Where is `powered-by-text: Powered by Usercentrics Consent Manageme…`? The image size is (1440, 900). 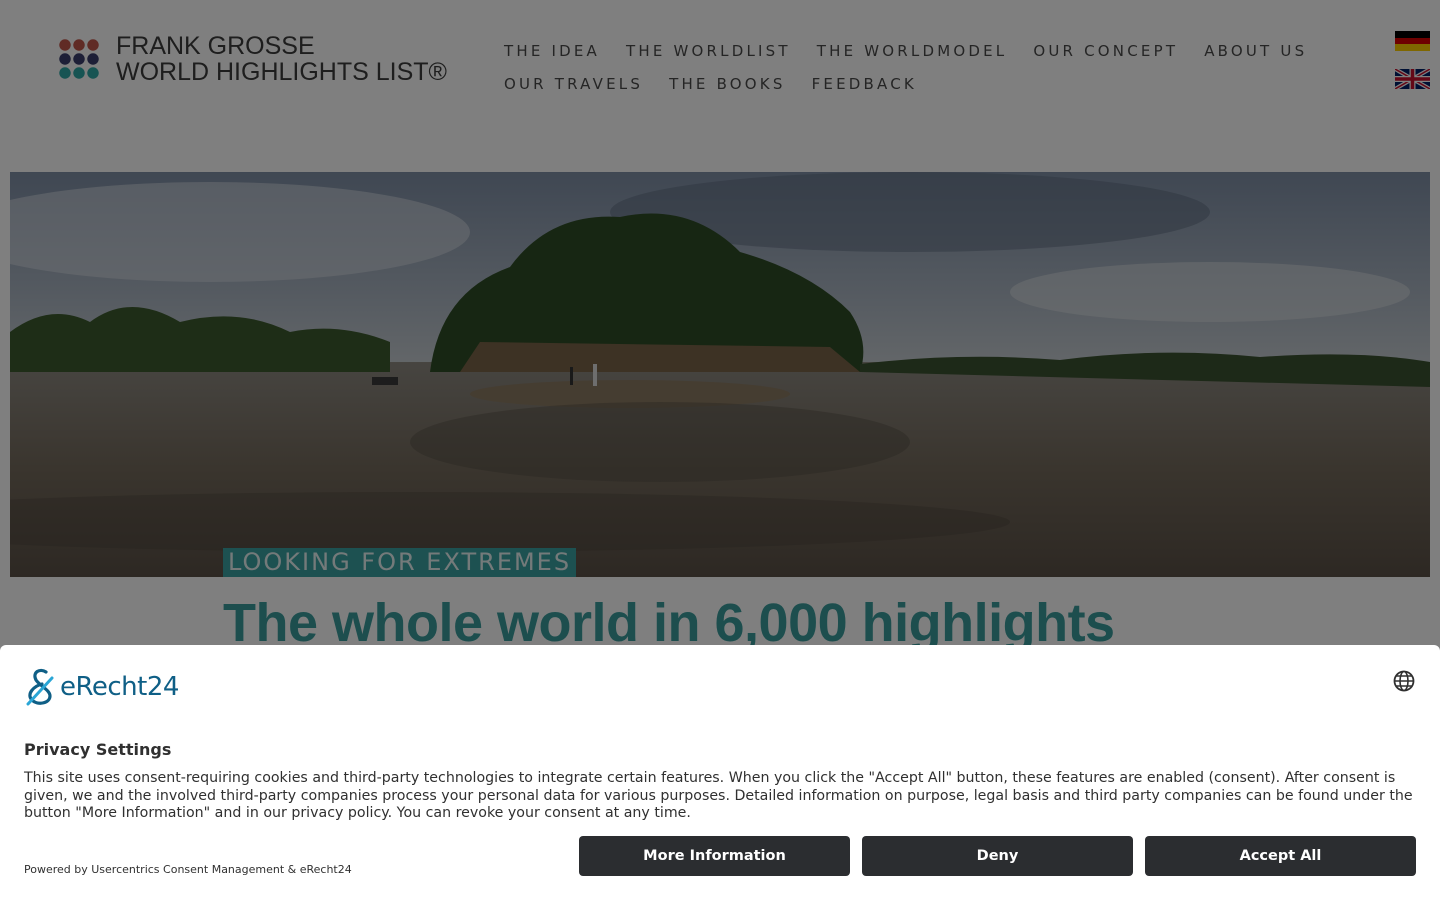 powered-by-text: Powered by Usercentrics Consent Manageme… is located at coordinates (188, 869).